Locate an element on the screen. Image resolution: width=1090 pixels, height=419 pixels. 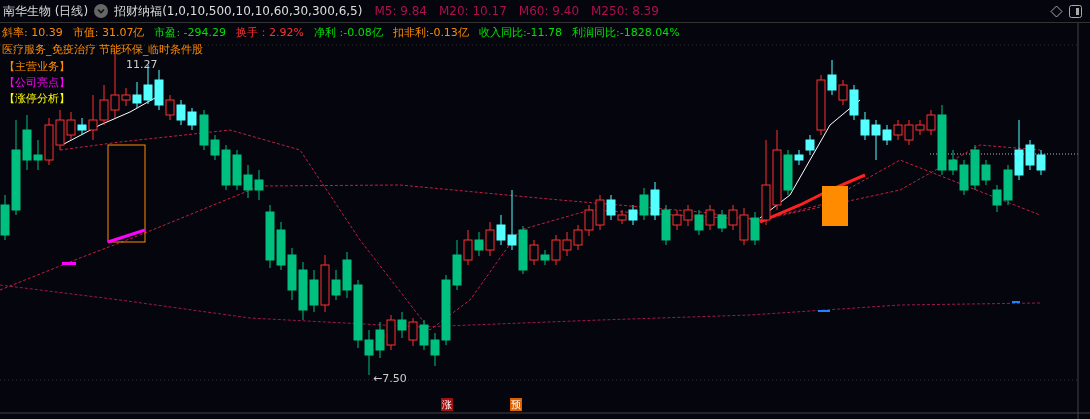
dropdown-icon is located at coordinates (101, 11).